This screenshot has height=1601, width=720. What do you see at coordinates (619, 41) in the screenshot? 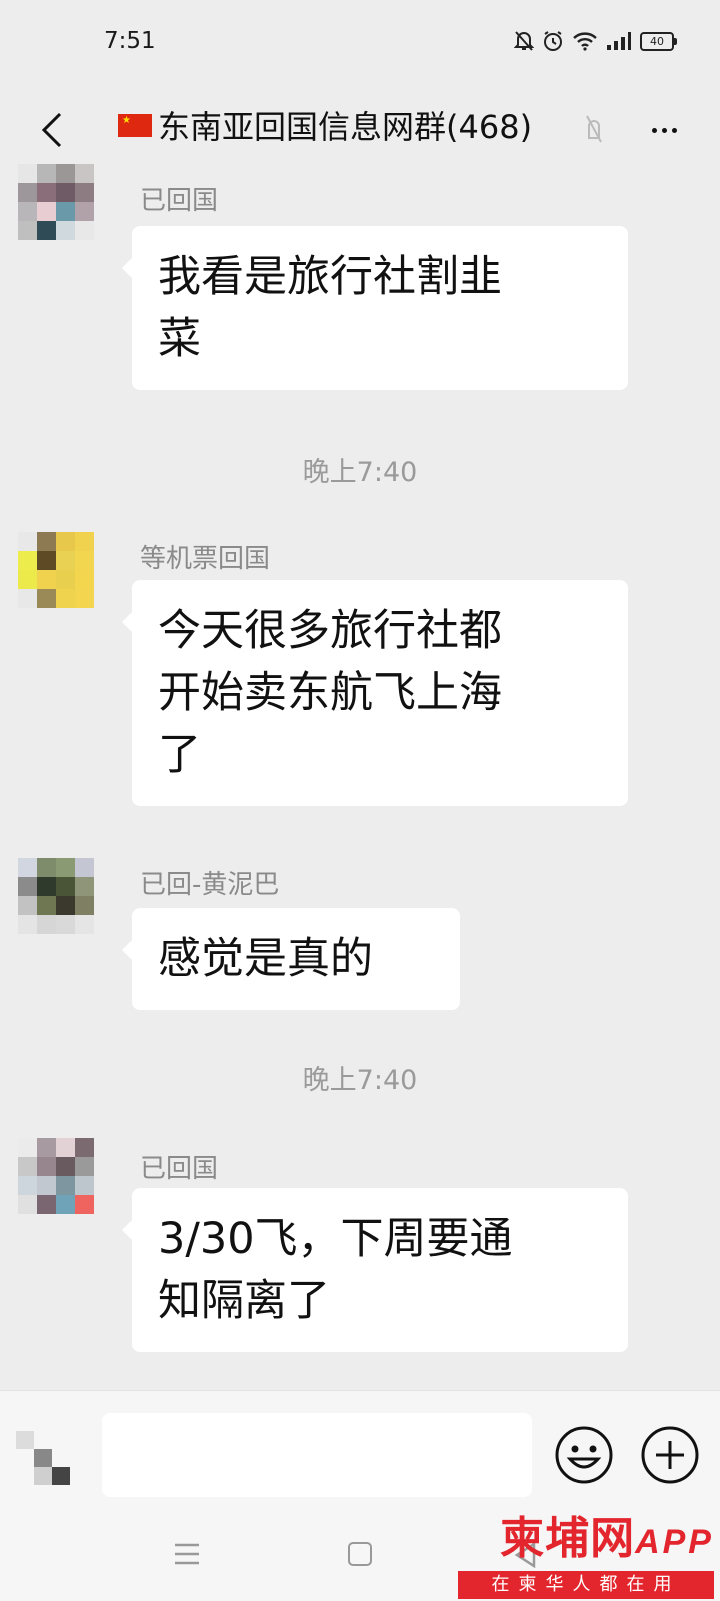
I see `signal-icon` at bounding box center [619, 41].